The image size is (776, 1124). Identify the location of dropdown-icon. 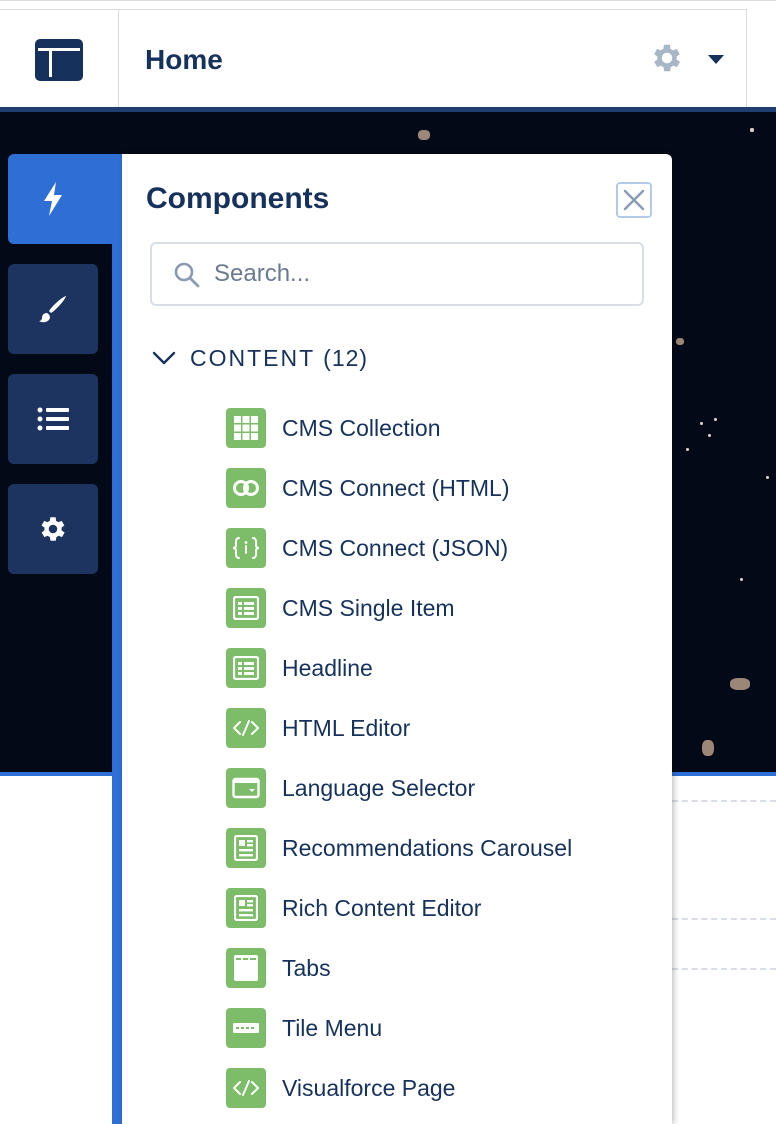
(246, 788).